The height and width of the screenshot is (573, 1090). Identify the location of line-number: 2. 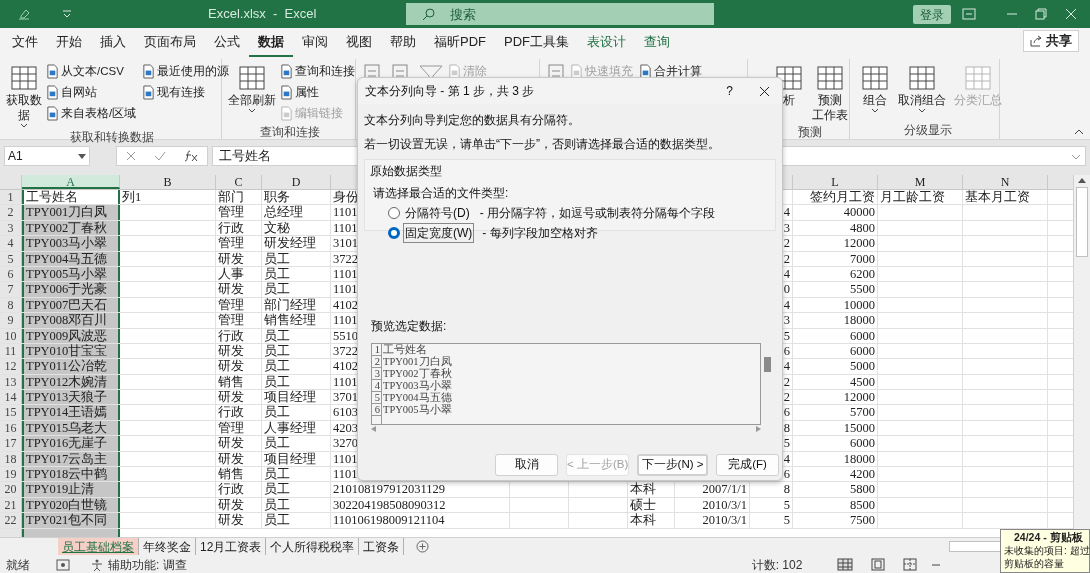
(377, 362).